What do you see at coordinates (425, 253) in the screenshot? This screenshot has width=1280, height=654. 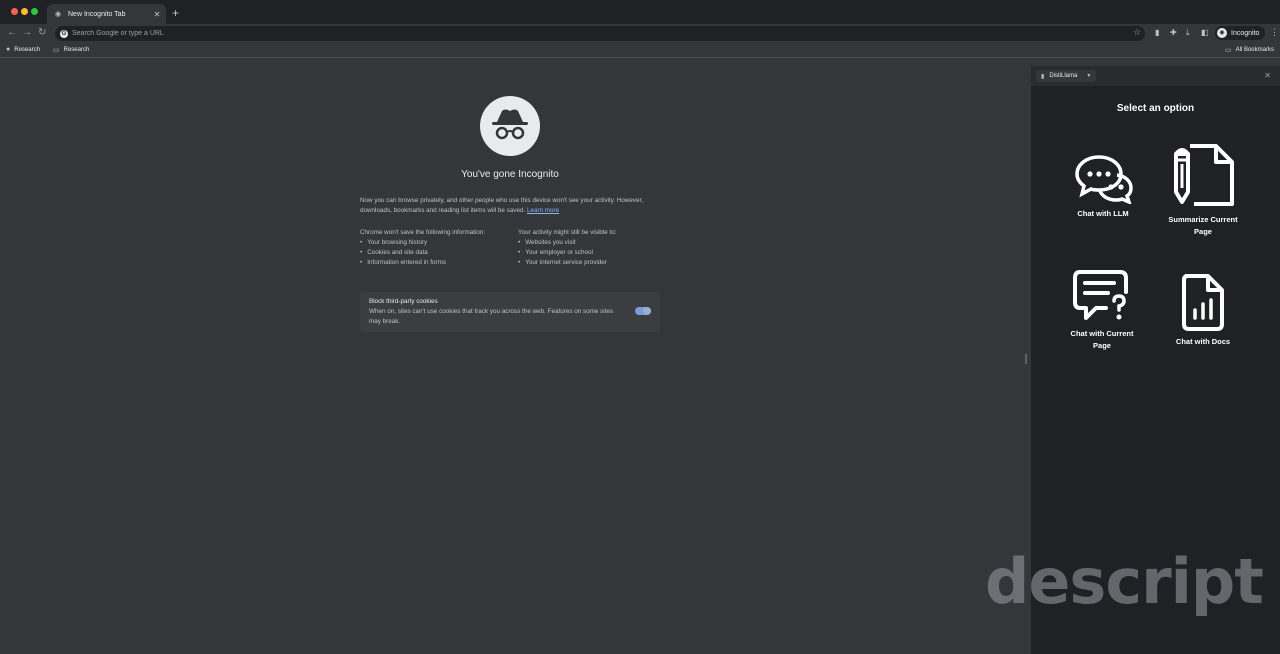 I see `list-item: Cookies and site data` at bounding box center [425, 253].